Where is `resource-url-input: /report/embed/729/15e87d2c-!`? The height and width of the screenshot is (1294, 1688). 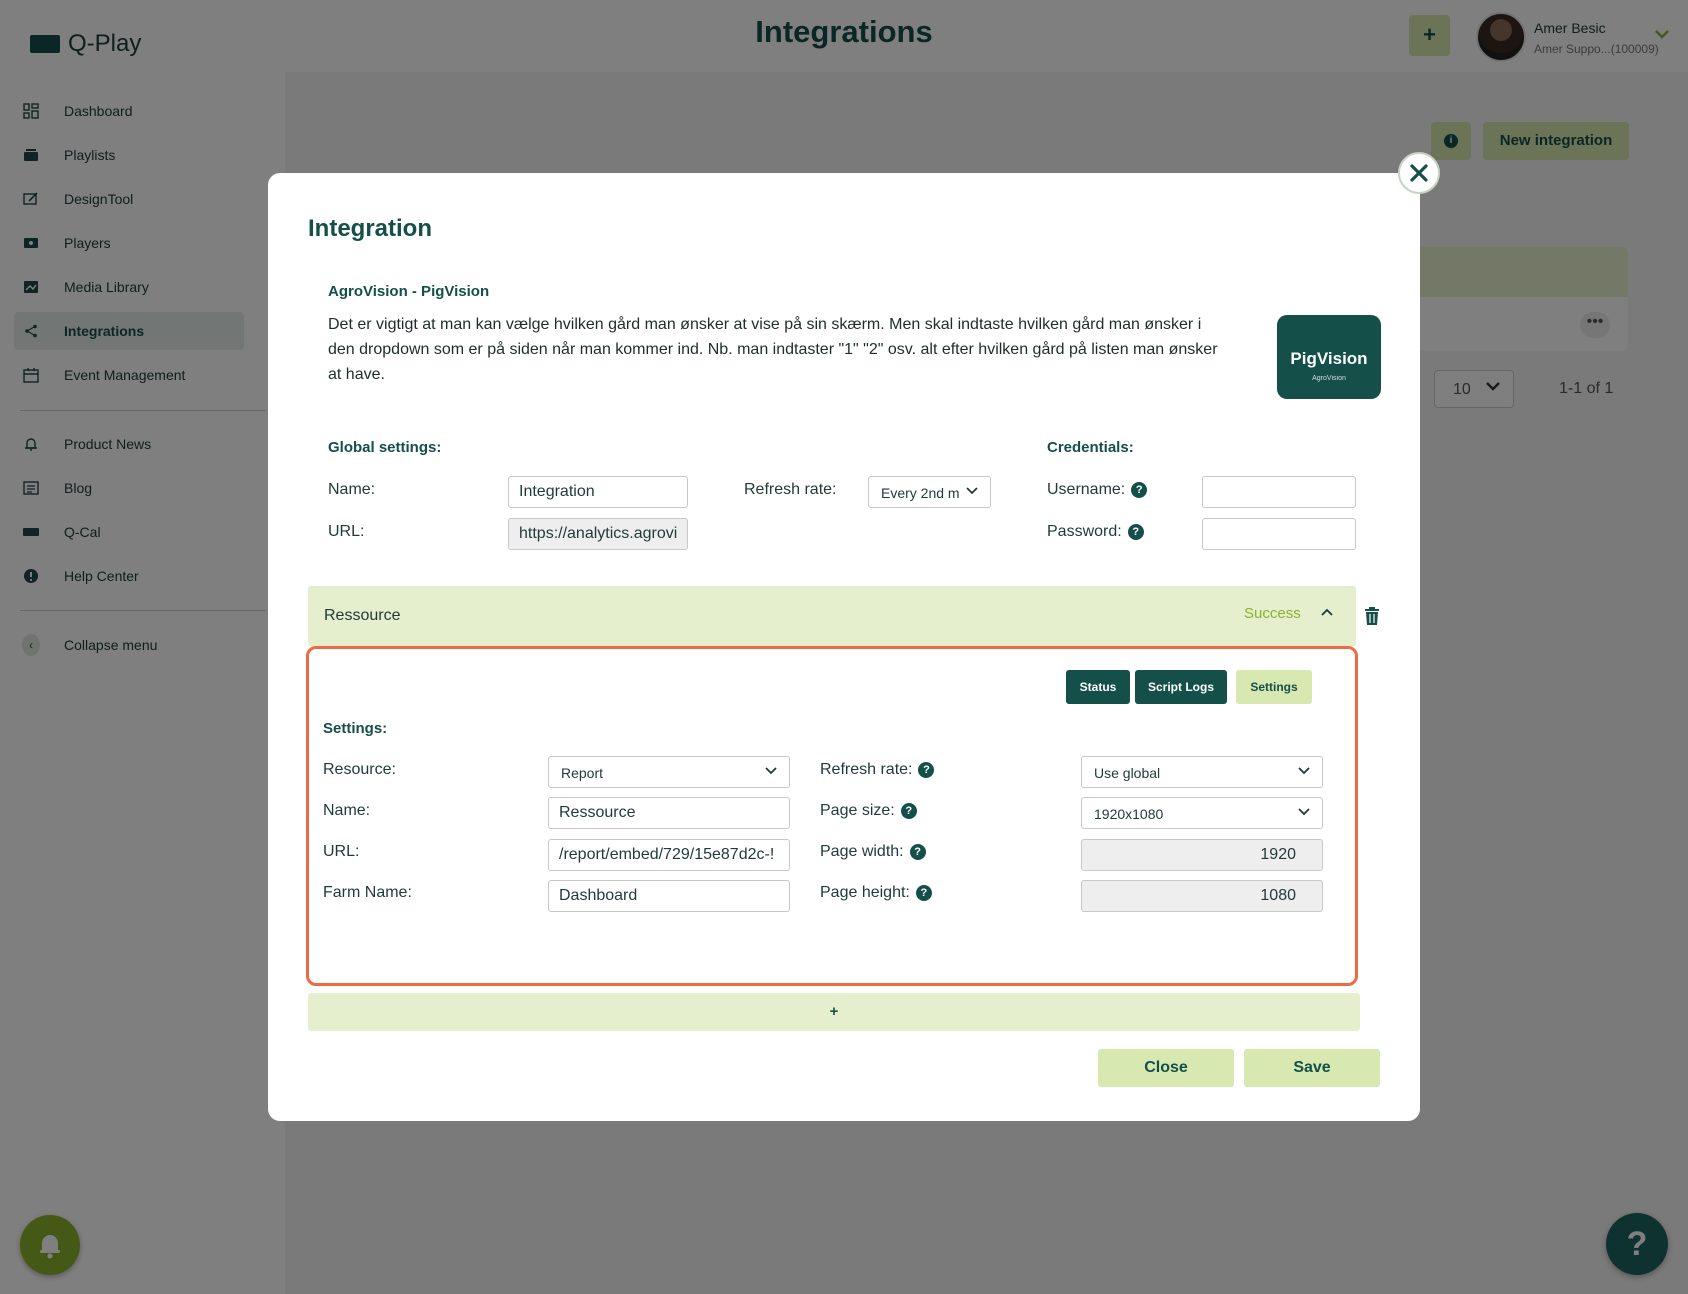
resource-url-input: /report/embed/729/15e87d2c-! is located at coordinates (669, 855).